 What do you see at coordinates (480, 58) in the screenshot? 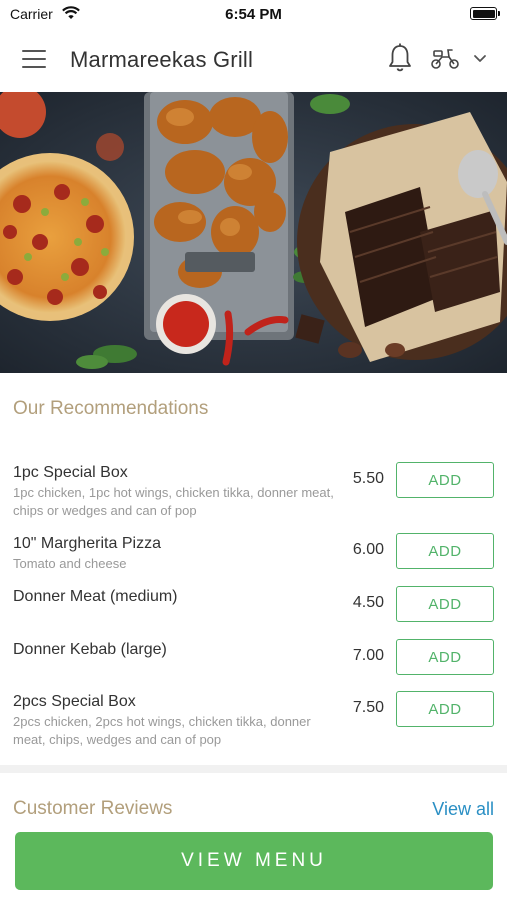
I see `chevron-down-icon` at bounding box center [480, 58].